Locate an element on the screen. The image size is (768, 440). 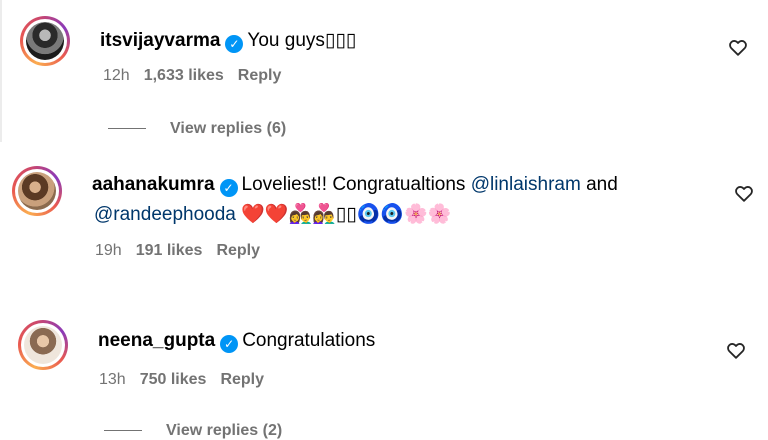
mention-link: @randeephooda is located at coordinates (165, 214).